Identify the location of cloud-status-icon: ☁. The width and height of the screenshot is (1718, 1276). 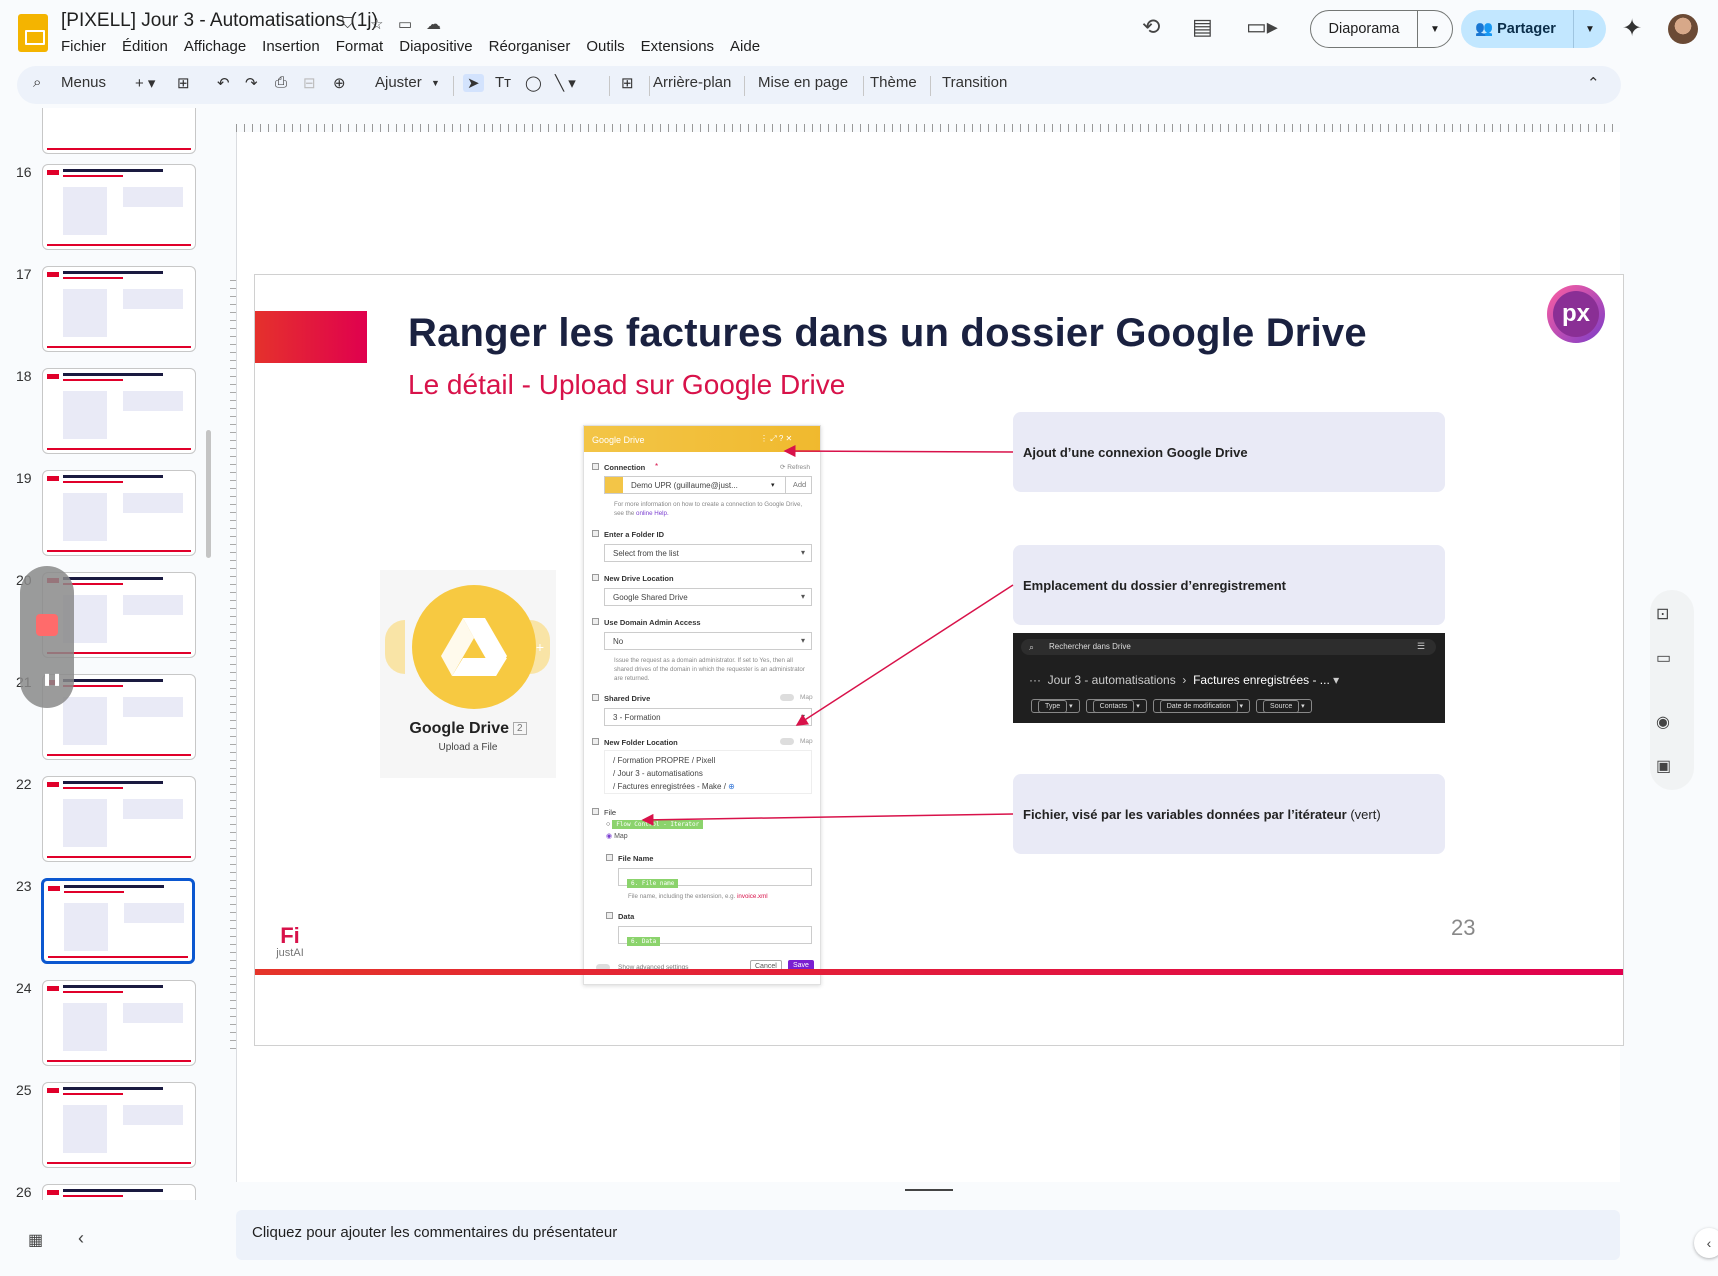
(433, 24).